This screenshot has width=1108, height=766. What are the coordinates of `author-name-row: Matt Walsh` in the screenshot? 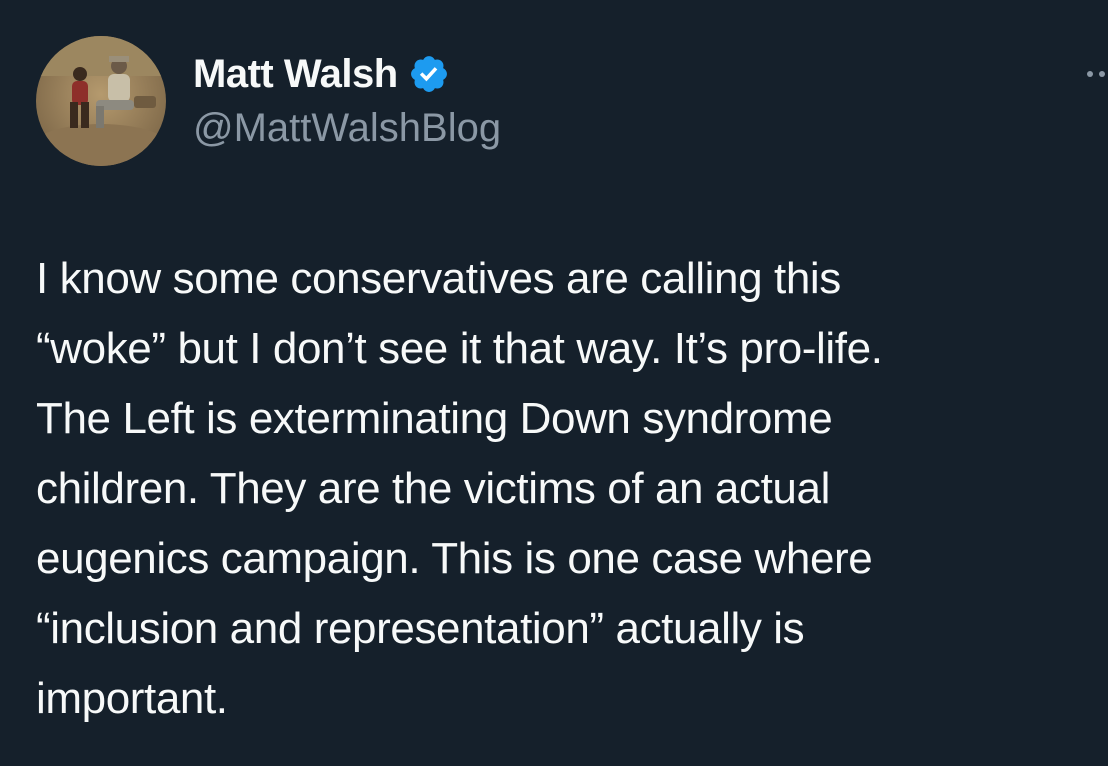 It's located at (321, 74).